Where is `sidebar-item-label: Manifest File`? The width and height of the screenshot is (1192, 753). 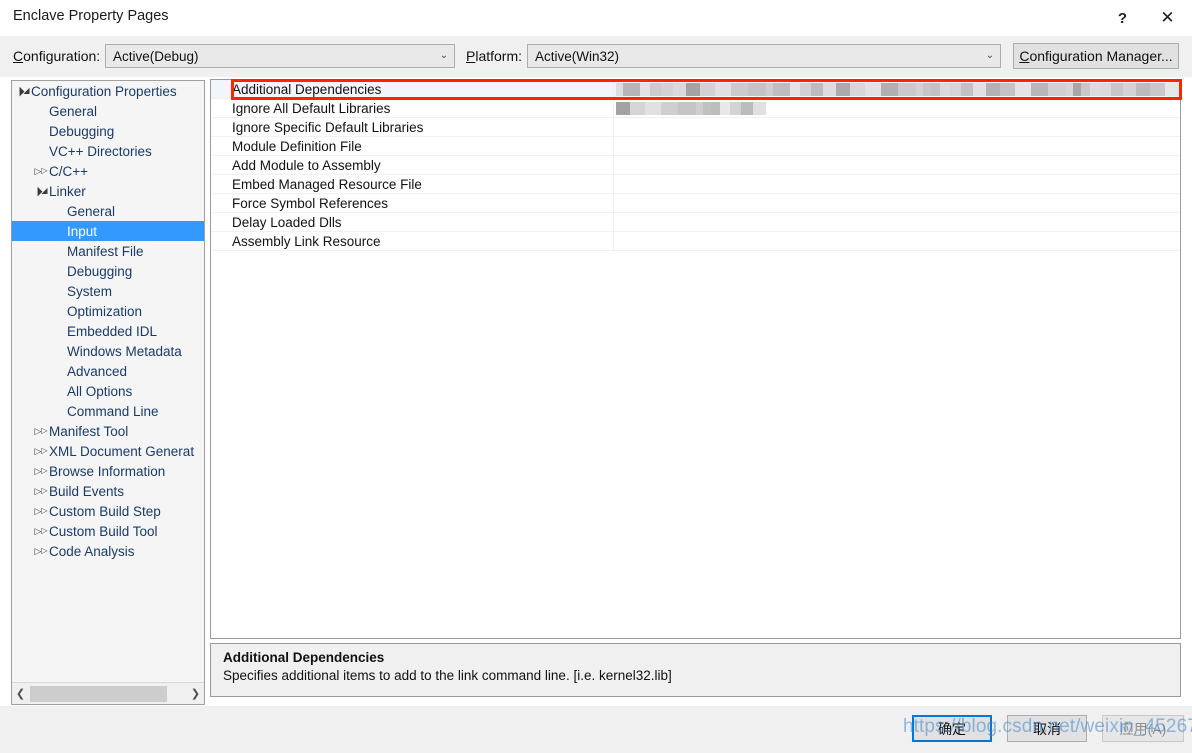
sidebar-item-label: Manifest File is located at coordinates (105, 251).